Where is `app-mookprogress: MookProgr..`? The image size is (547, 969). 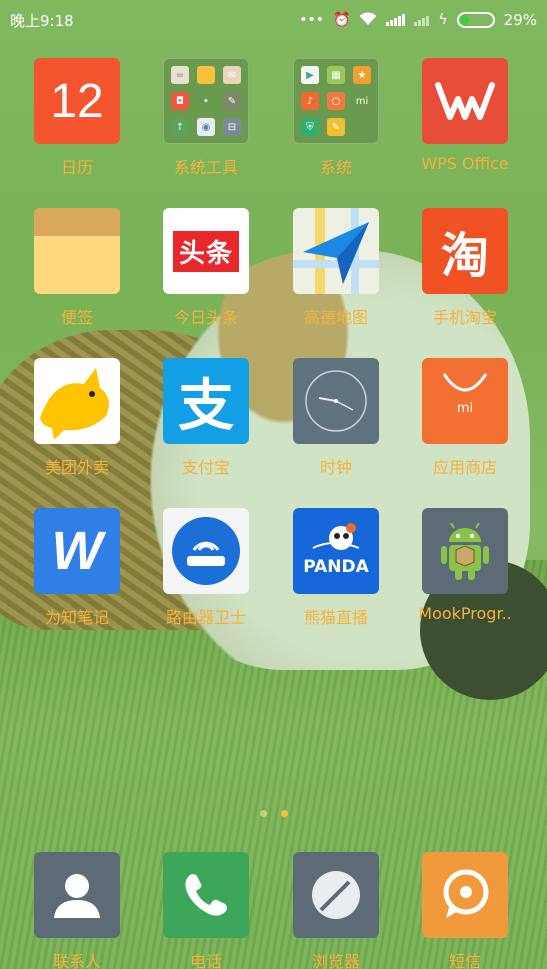
app-mookprogress: MookProgr.. is located at coordinates (465, 573).